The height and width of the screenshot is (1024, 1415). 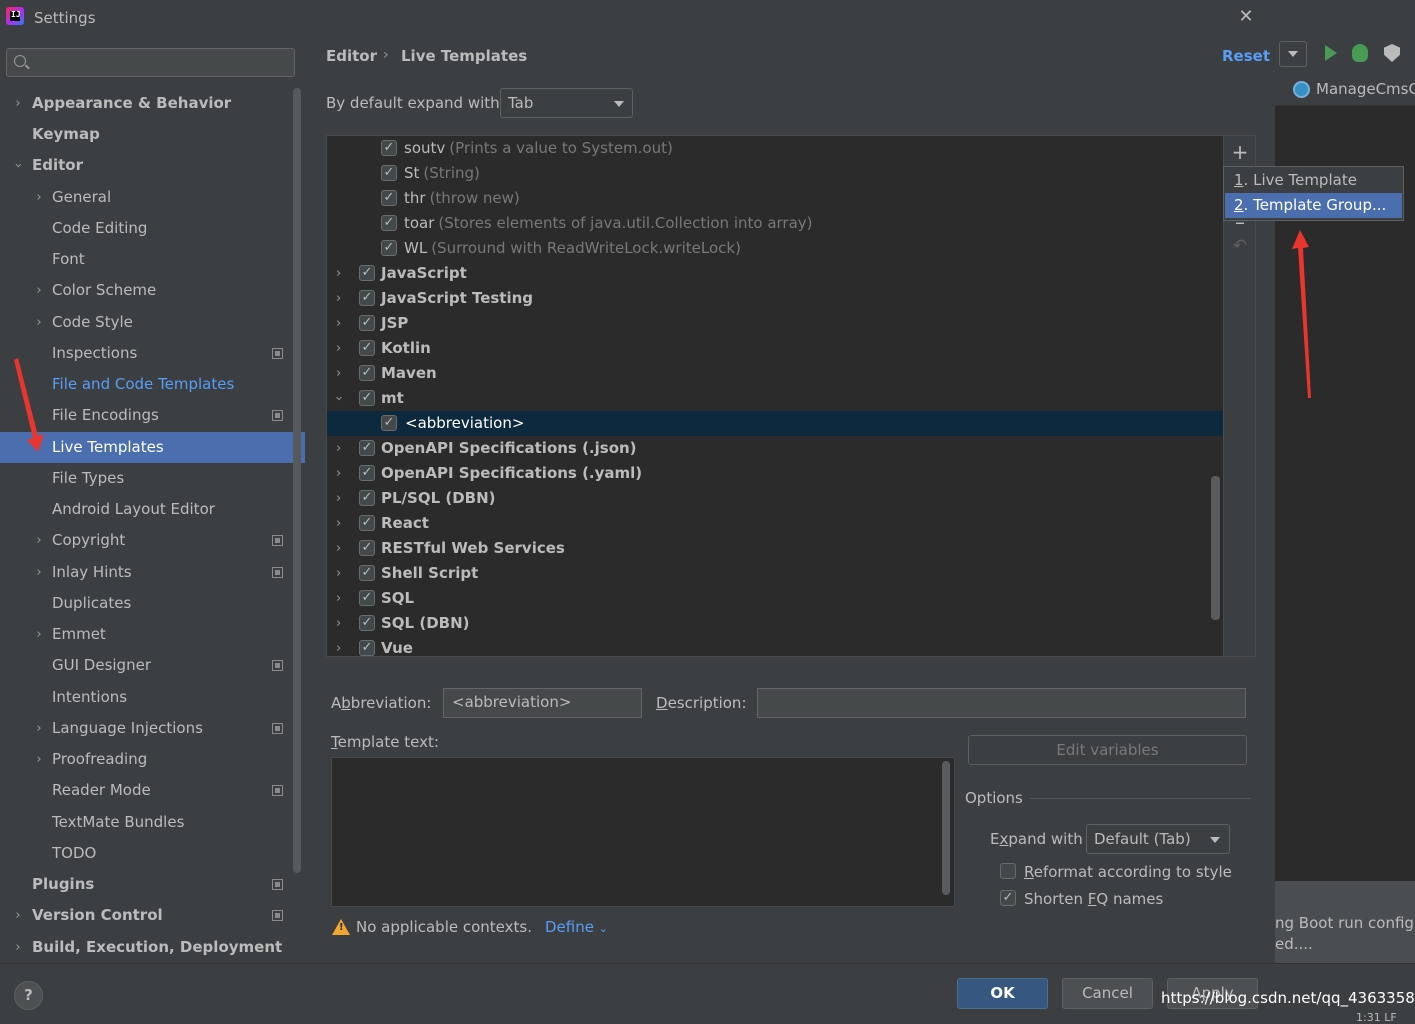 What do you see at coordinates (152, 603) in the screenshot?
I see `sidebar-item-duplicates: Duplicates` at bounding box center [152, 603].